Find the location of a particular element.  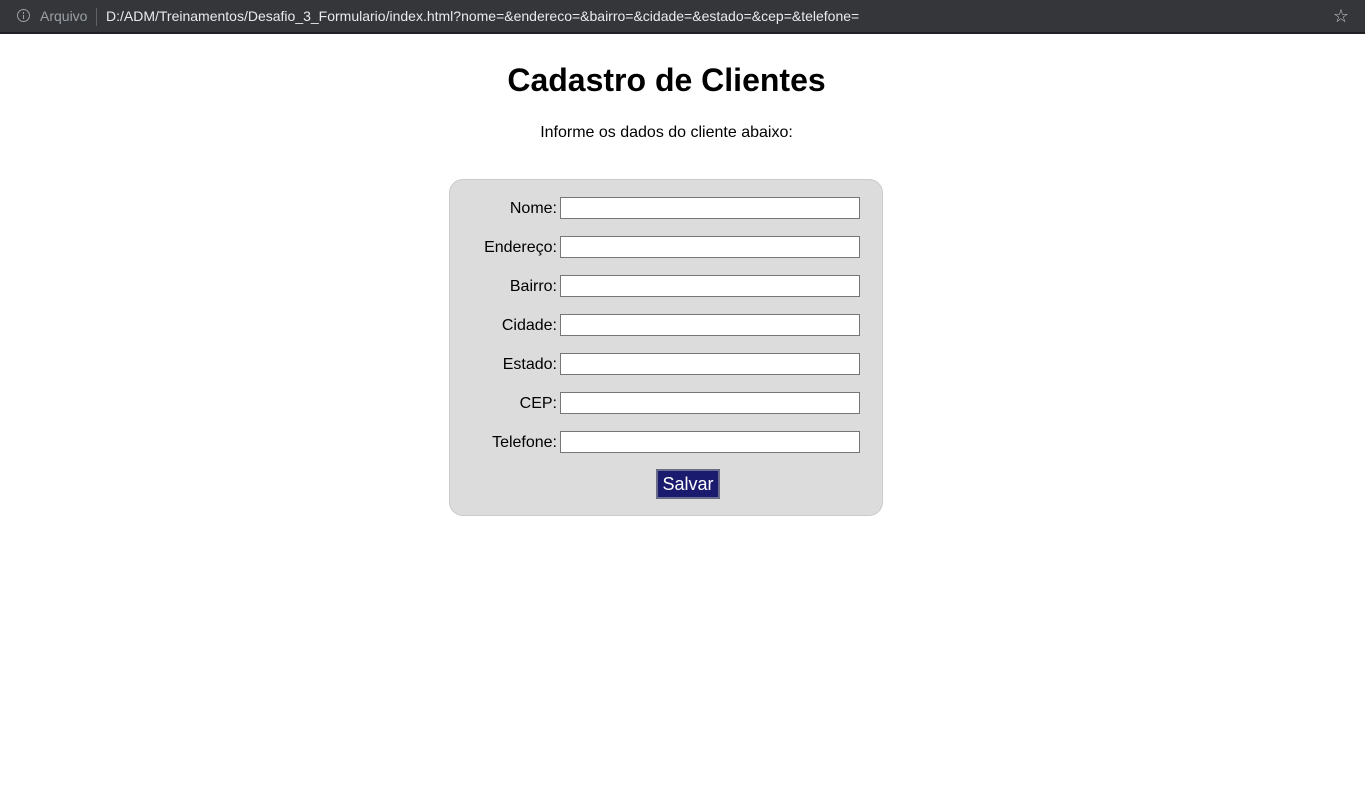

url-divider is located at coordinates (96, 17).